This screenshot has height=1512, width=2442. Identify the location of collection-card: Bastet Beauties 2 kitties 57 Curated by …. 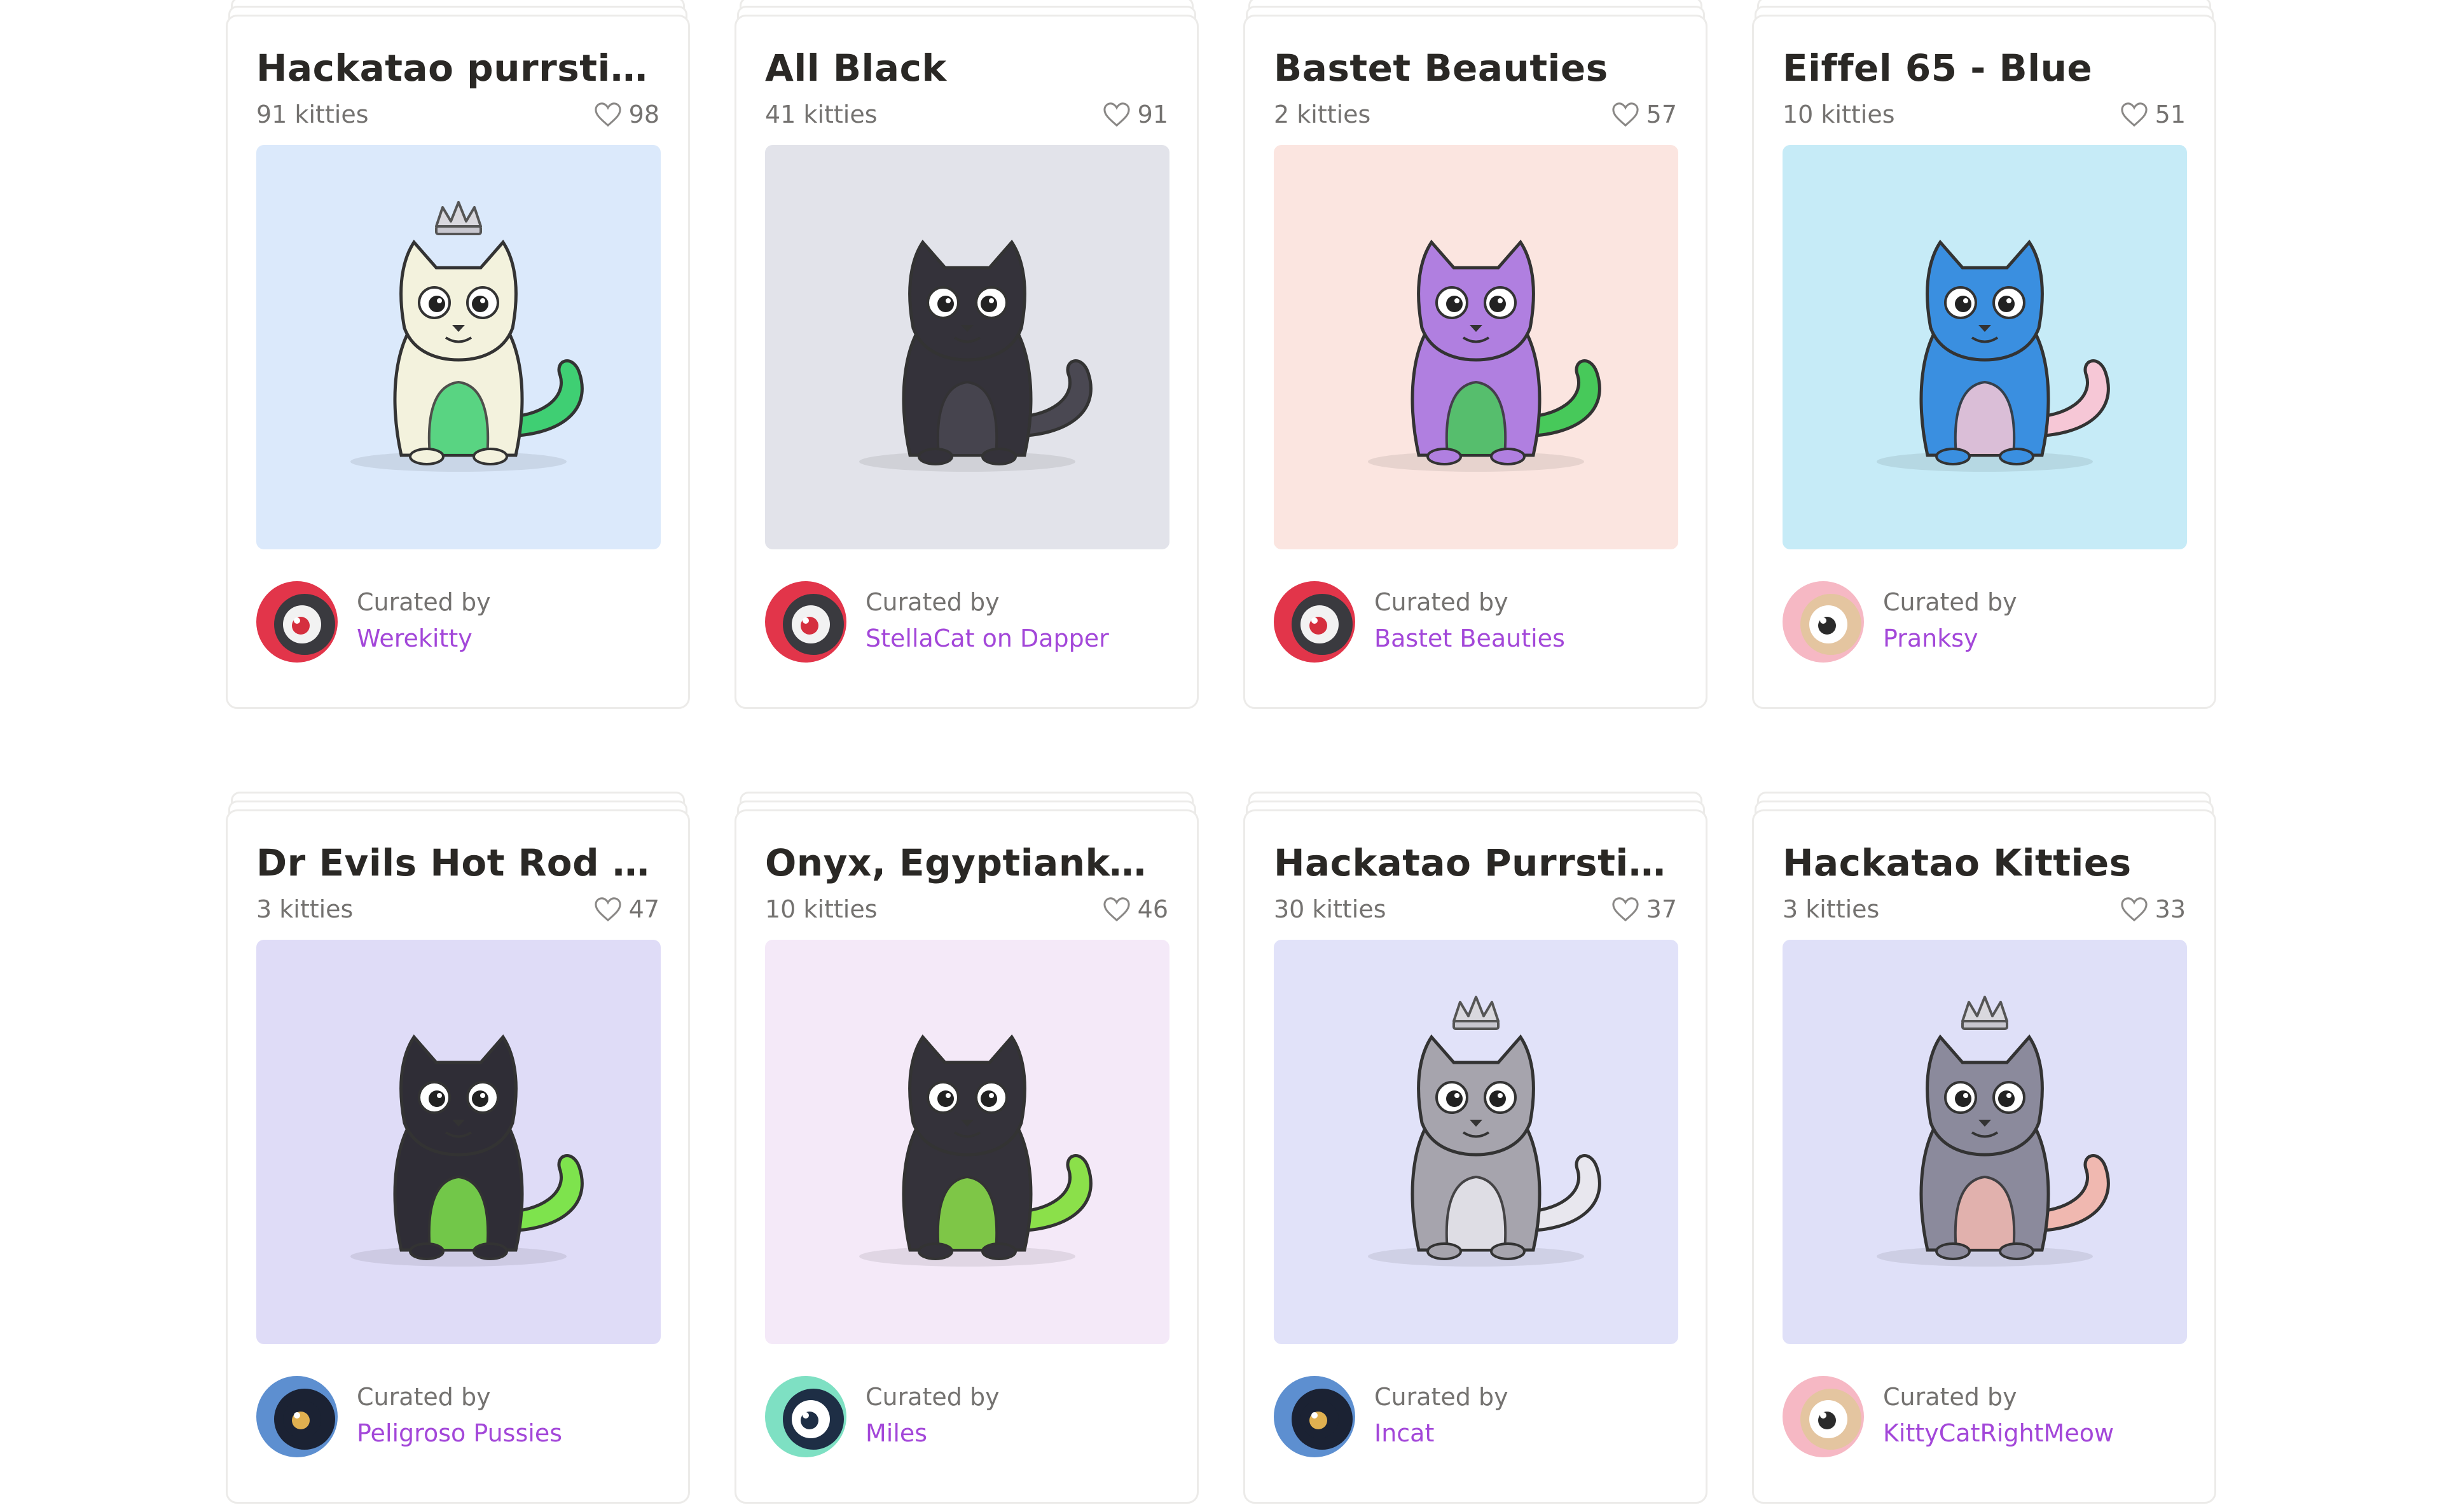
(1475, 354).